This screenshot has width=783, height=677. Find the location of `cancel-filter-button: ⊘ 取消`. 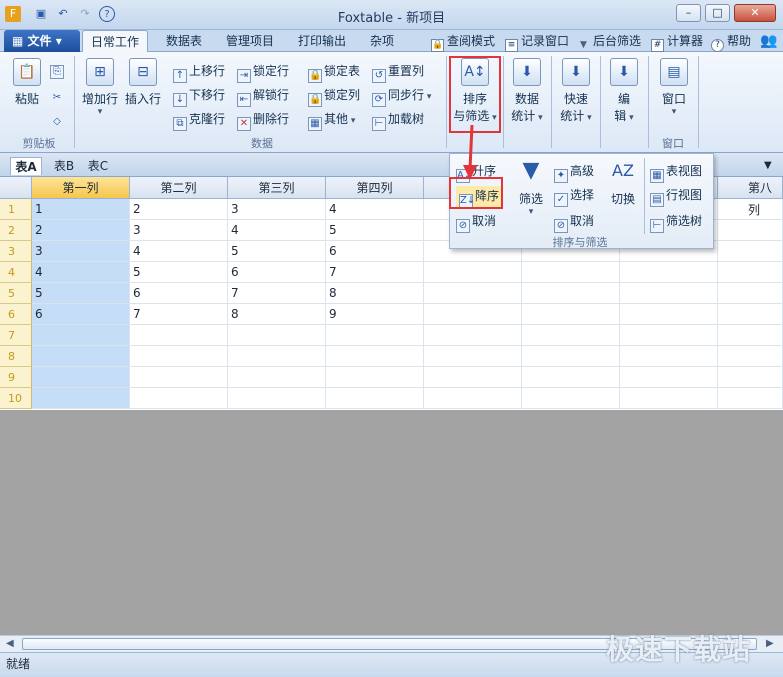

cancel-filter-button: ⊘ 取消 is located at coordinates (574, 222).